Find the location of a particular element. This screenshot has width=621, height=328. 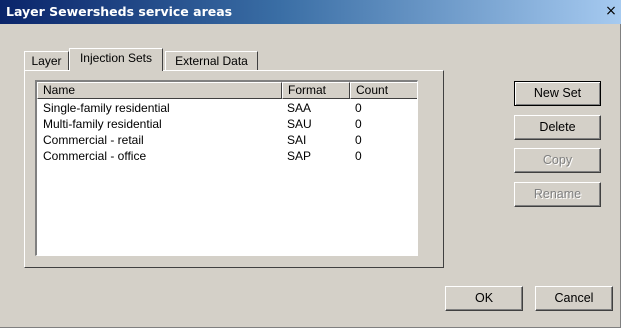

item-format: SAU is located at coordinates (299, 124).